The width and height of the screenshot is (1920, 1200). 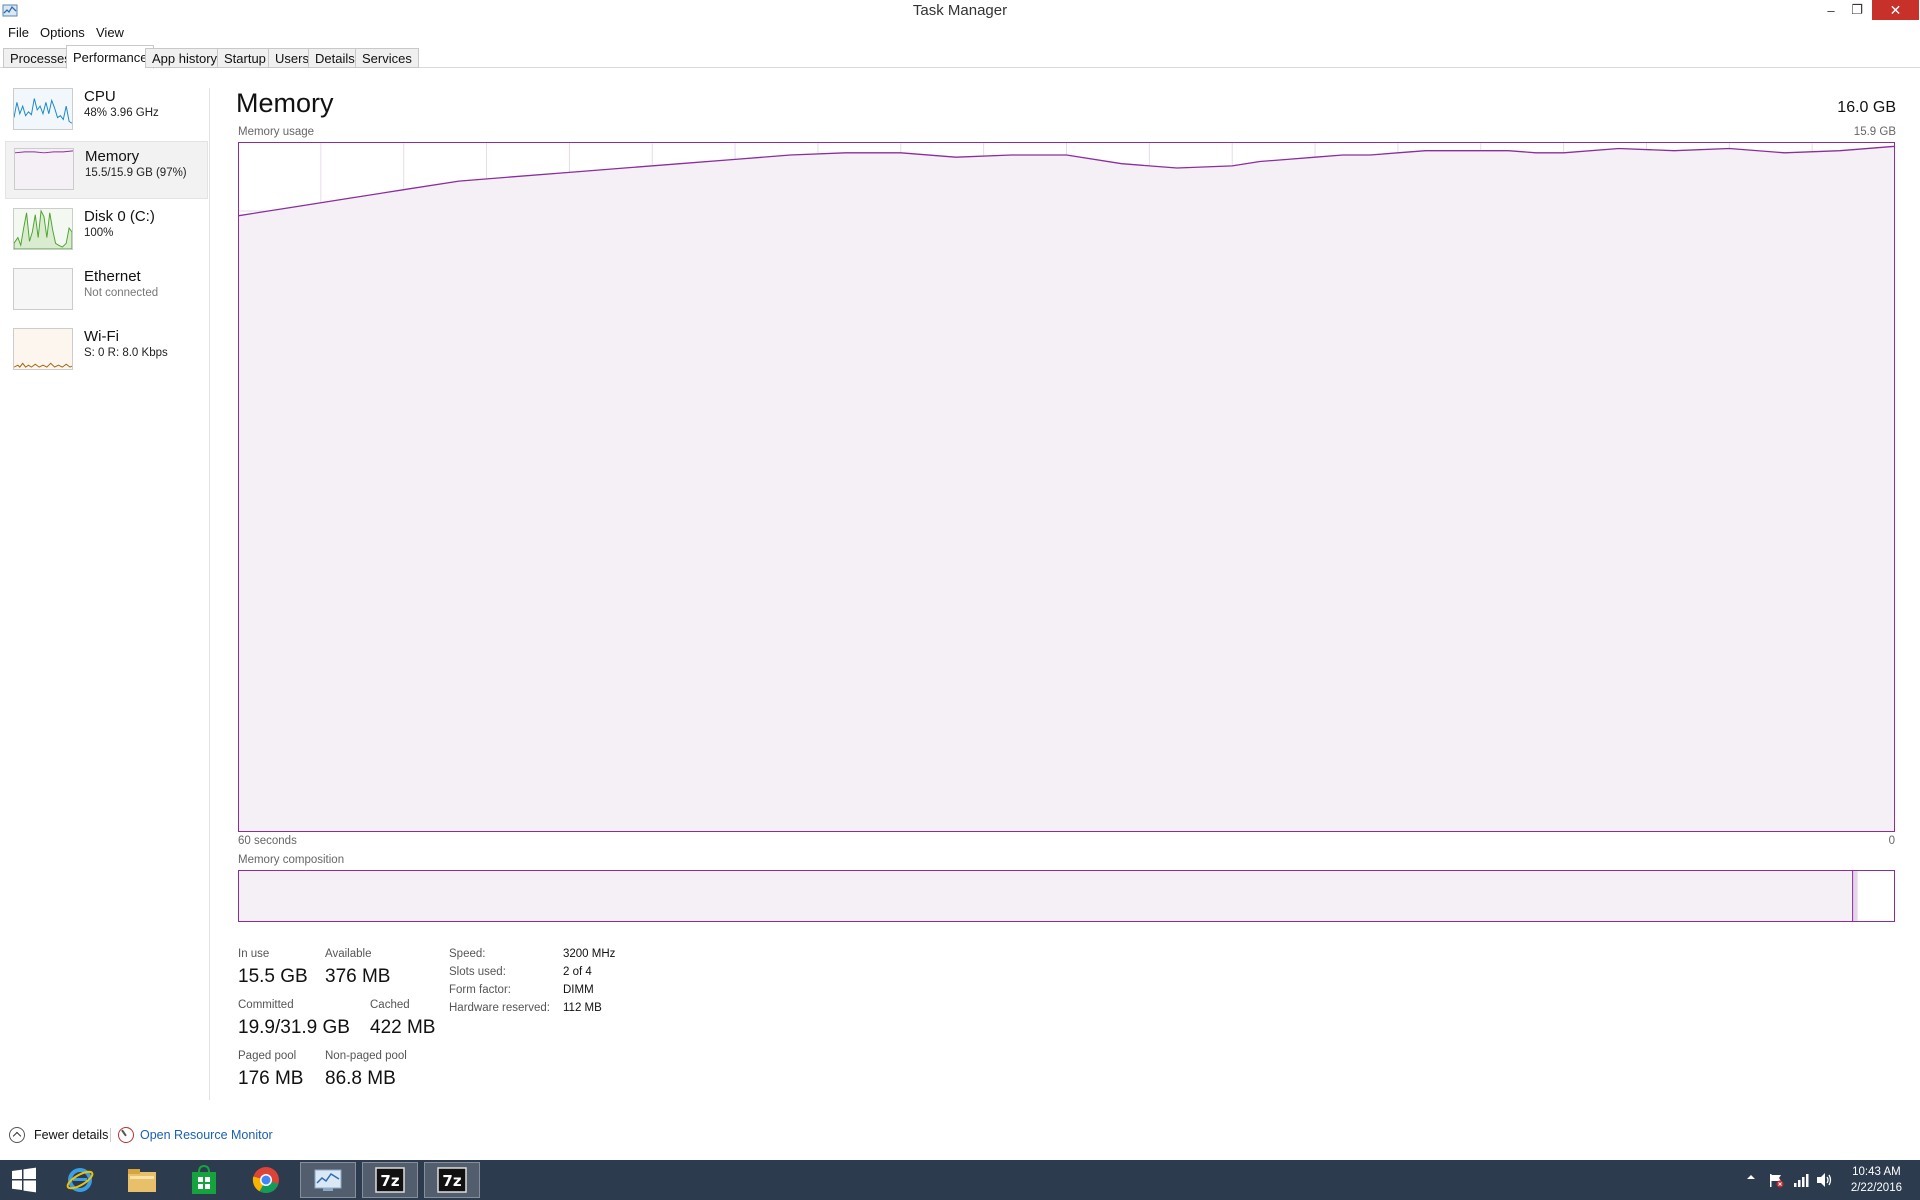 I want to click on sidebar-item-disk: Disk 0 (C:) 100%, so click(x=106, y=237).